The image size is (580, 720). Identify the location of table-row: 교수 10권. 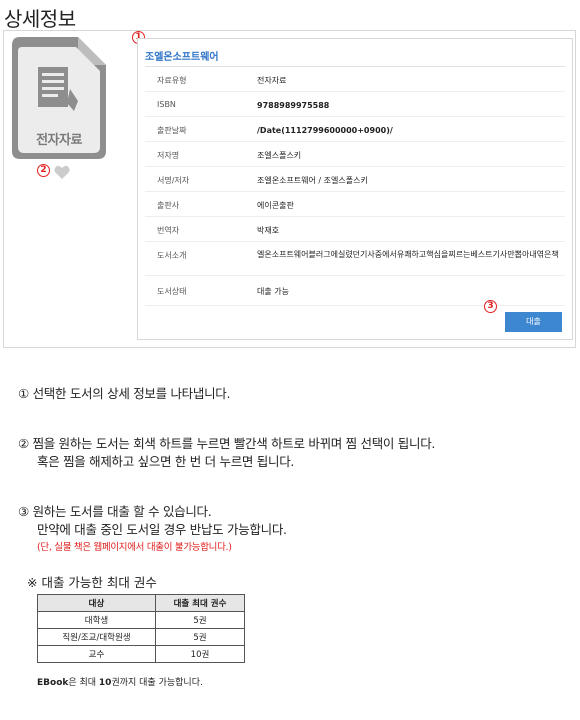
(141, 654).